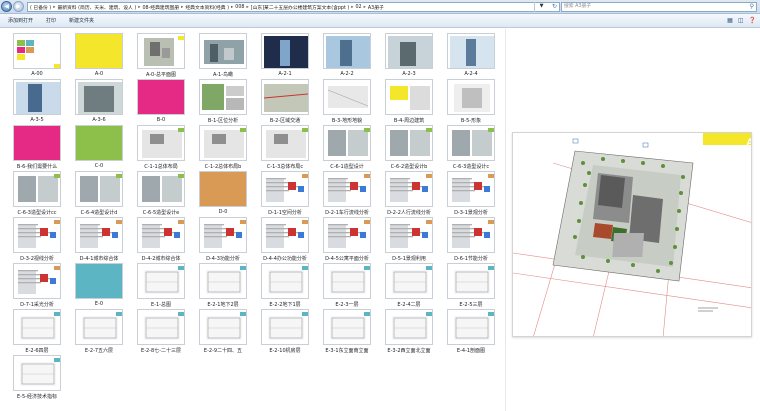  Describe the element at coordinates (471, 212) in the screenshot. I see `file-name: D-3-1景观分析` at that location.